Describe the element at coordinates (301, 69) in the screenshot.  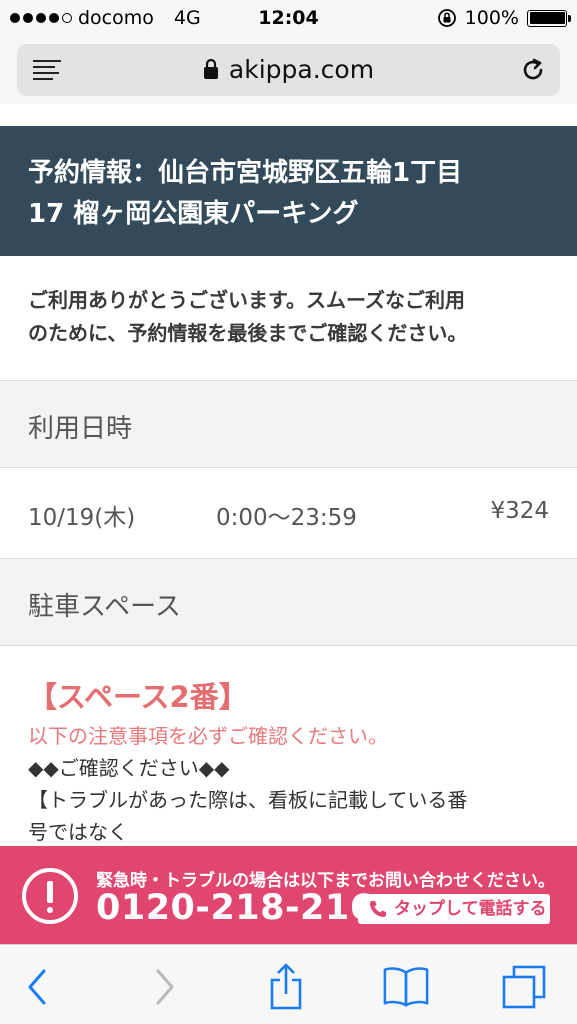
I see `url-text: akippa.com` at that location.